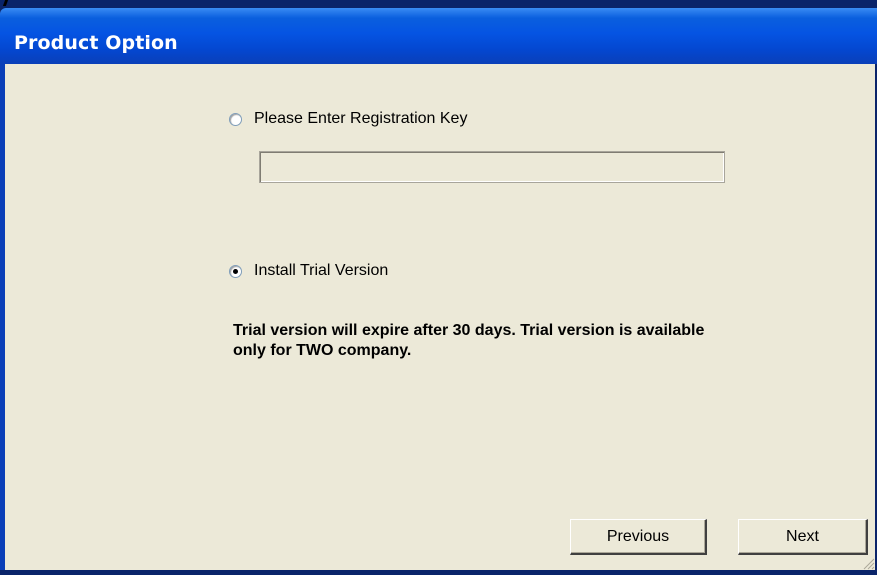  What do you see at coordinates (235, 119) in the screenshot?
I see `registration-radio` at bounding box center [235, 119].